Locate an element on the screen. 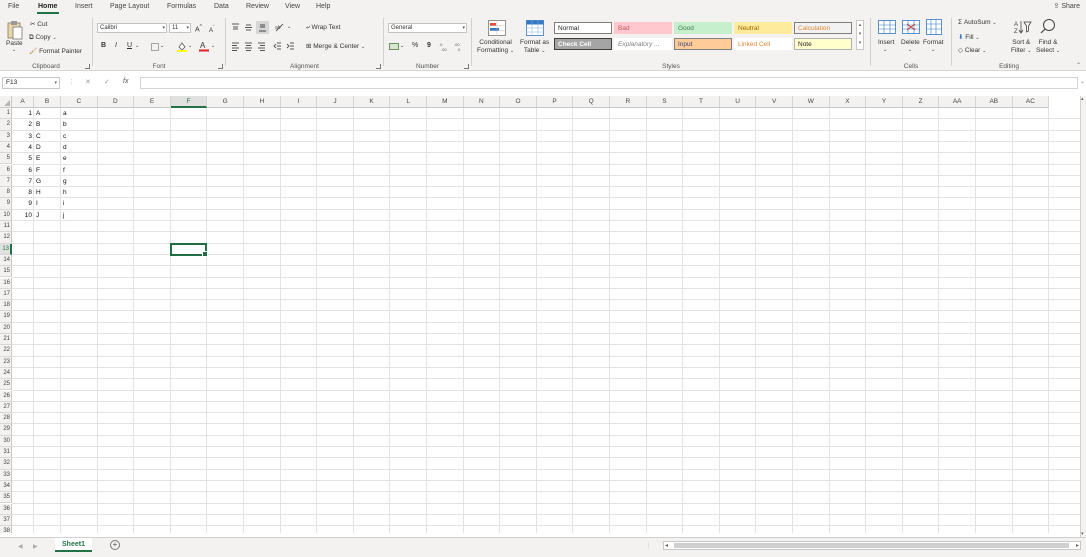 The height and width of the screenshot is (557, 1086). percent-style-button: % is located at coordinates (415, 45).